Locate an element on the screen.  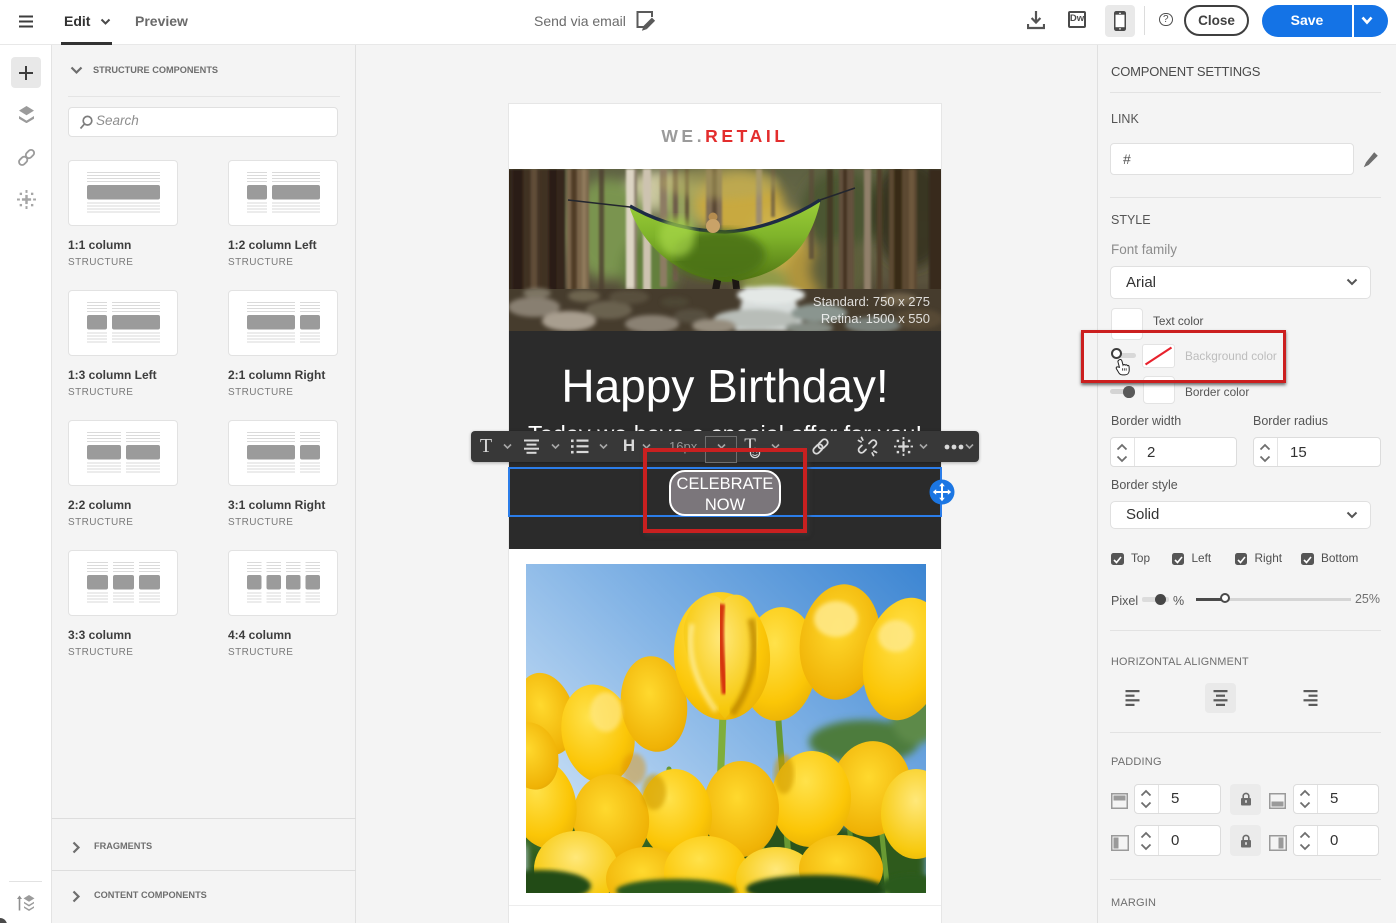
svg-text: Retina: 1500 x 550 is located at coordinates (875, 318).